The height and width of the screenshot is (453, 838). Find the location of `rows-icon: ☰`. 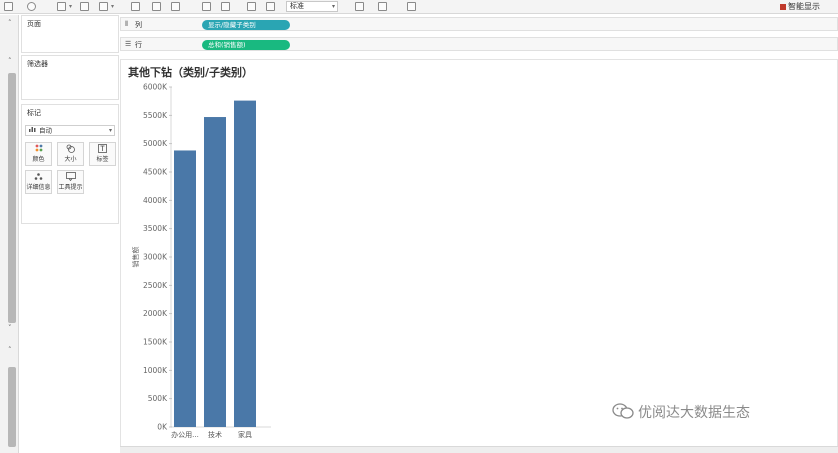

rows-icon: ☰ is located at coordinates (128, 44).